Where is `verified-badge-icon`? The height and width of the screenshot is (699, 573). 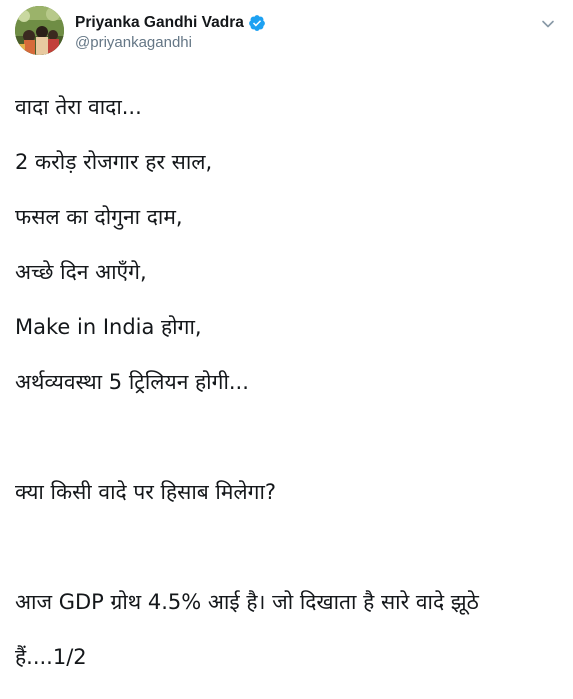
verified-badge-icon is located at coordinates (257, 23).